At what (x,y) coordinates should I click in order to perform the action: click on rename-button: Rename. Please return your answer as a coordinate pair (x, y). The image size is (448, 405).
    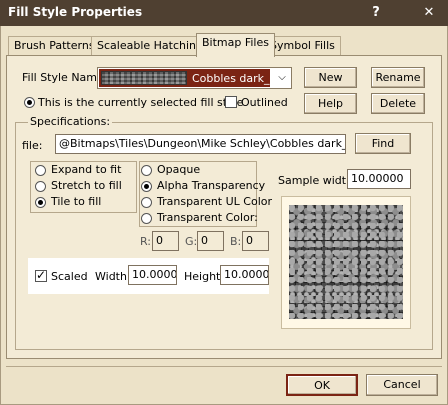
    Looking at the image, I should click on (398, 77).